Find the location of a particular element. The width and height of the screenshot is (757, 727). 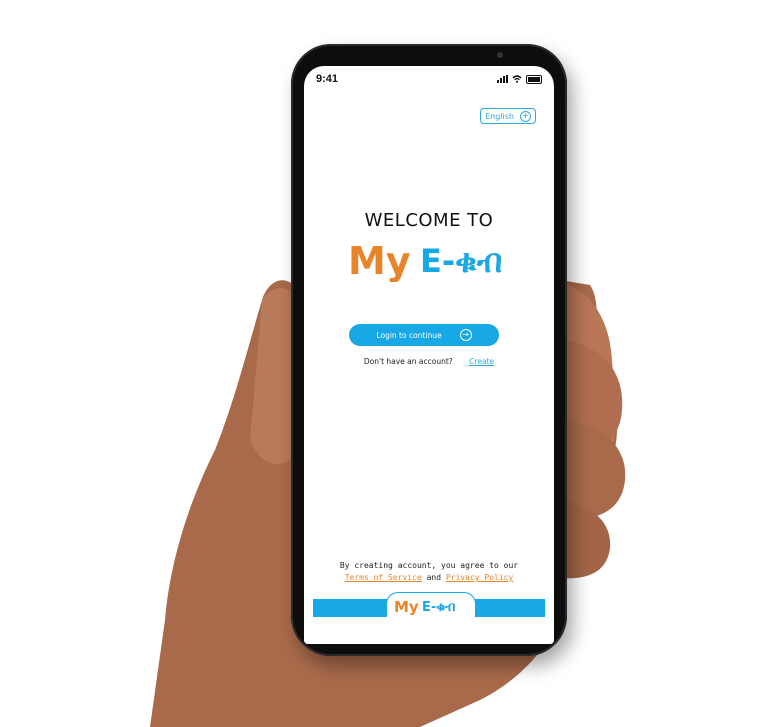

language-selector: English + is located at coordinates (508, 116).